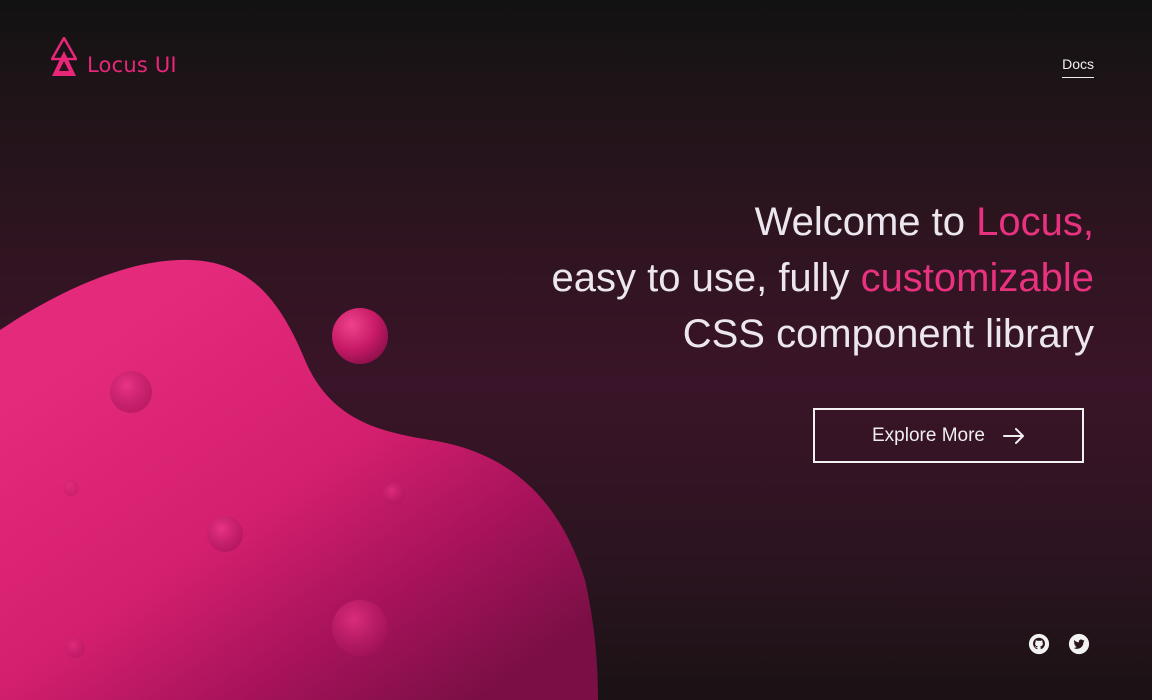 Image resolution: width=1152 pixels, height=700 pixels. I want to click on brand-logo: Locus UI, so click(114, 57).